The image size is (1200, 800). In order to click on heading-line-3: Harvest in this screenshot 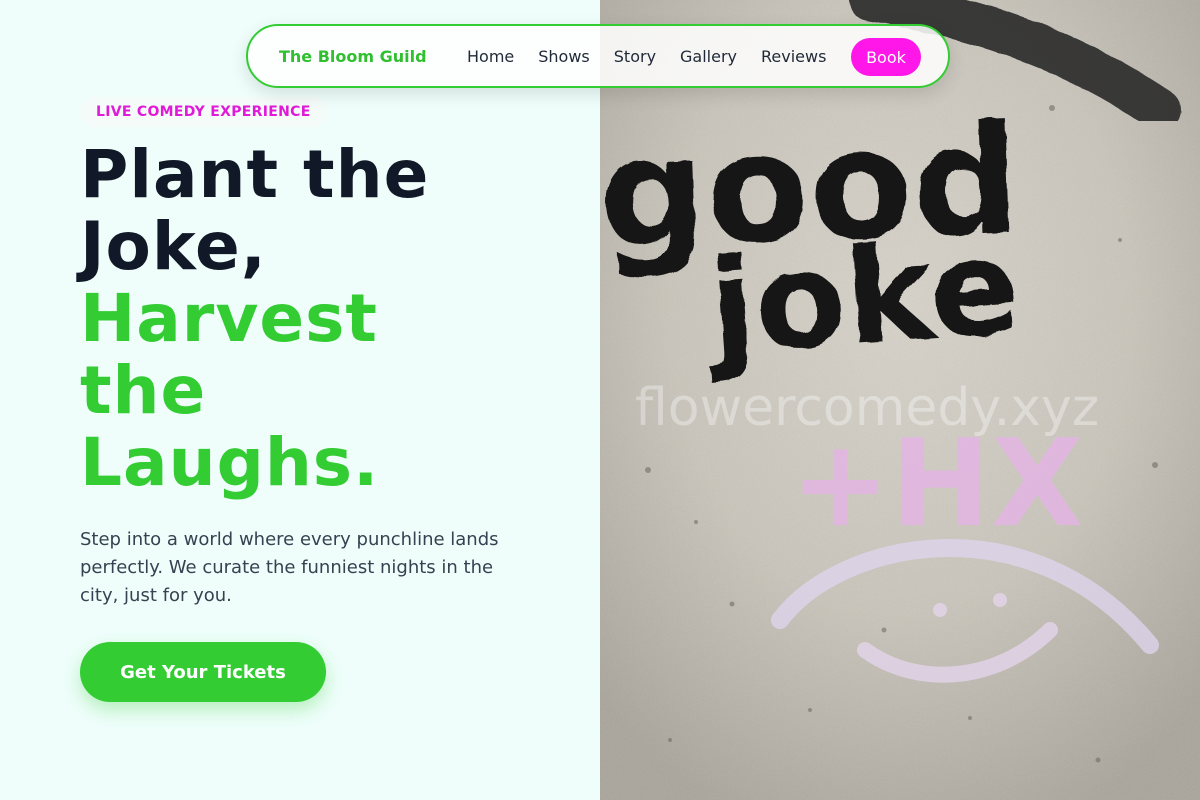, I will do `click(229, 318)`.